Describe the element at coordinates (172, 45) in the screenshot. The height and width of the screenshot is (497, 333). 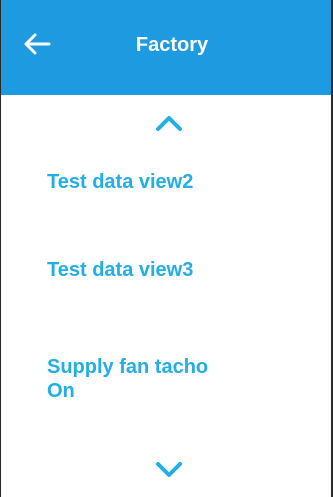
I see `page-title: Factory` at that location.